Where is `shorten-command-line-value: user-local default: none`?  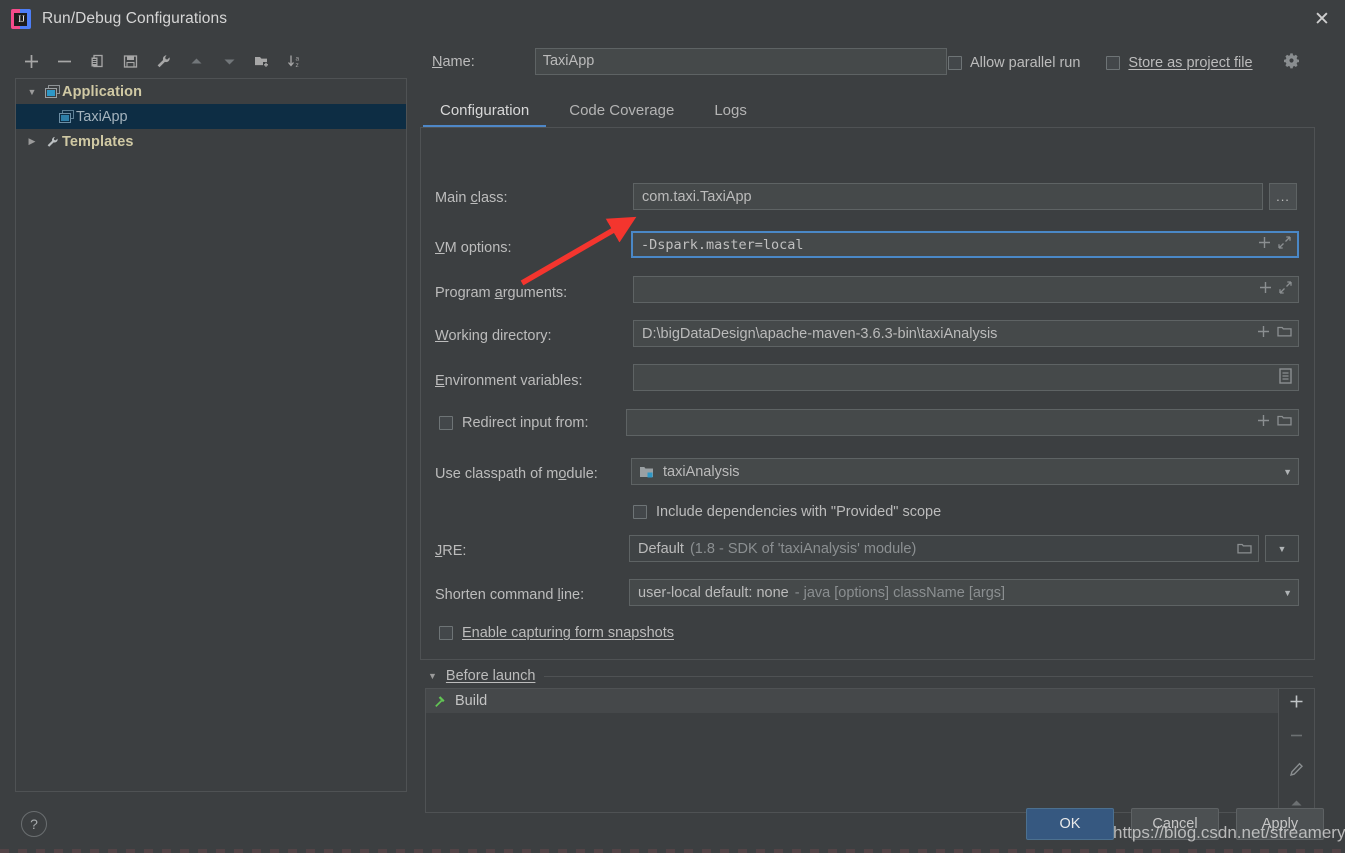
shorten-command-line-value: user-local default: none is located at coordinates (713, 592).